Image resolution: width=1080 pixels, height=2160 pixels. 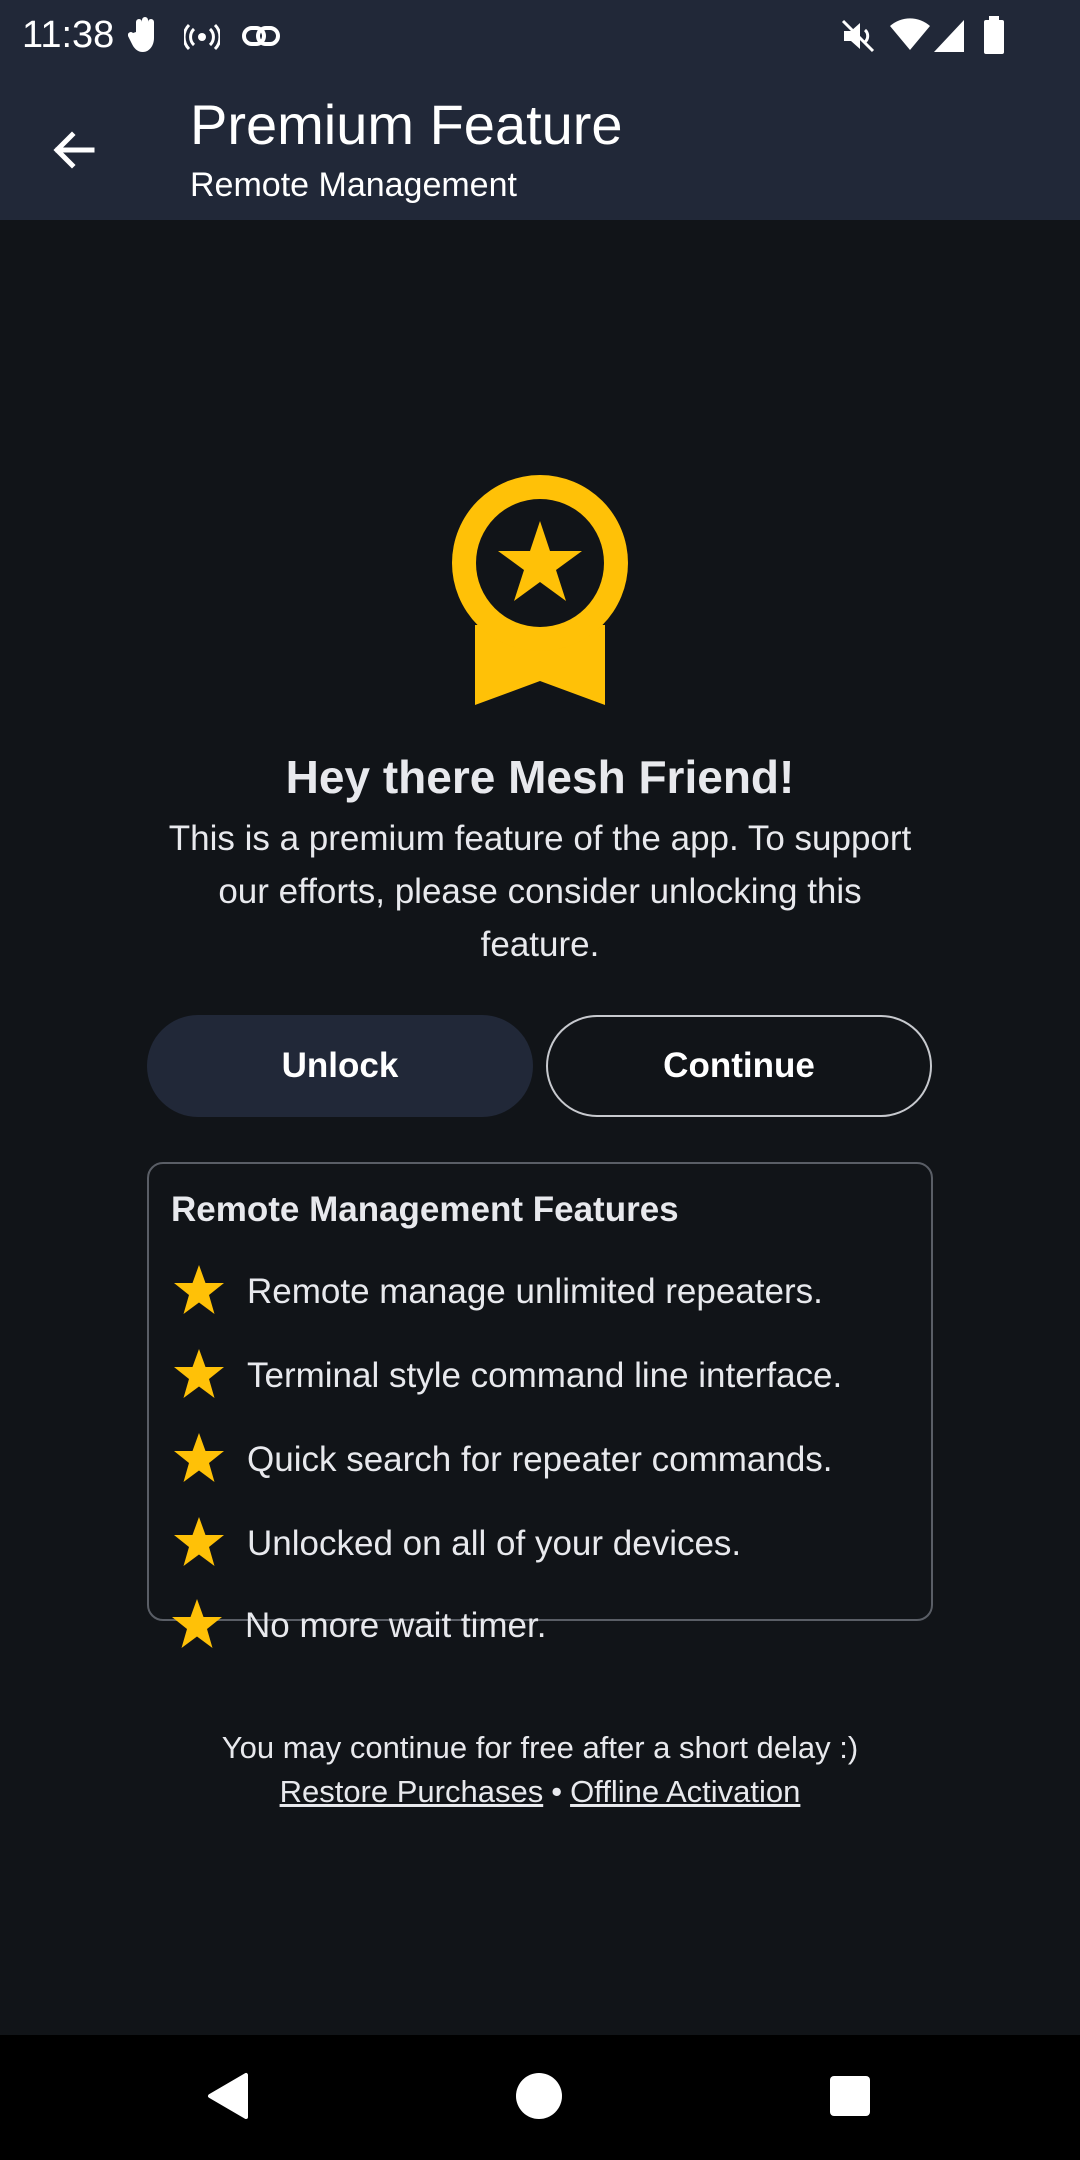 I want to click on feature-text: Terminal style command line interface., so click(x=545, y=1375).